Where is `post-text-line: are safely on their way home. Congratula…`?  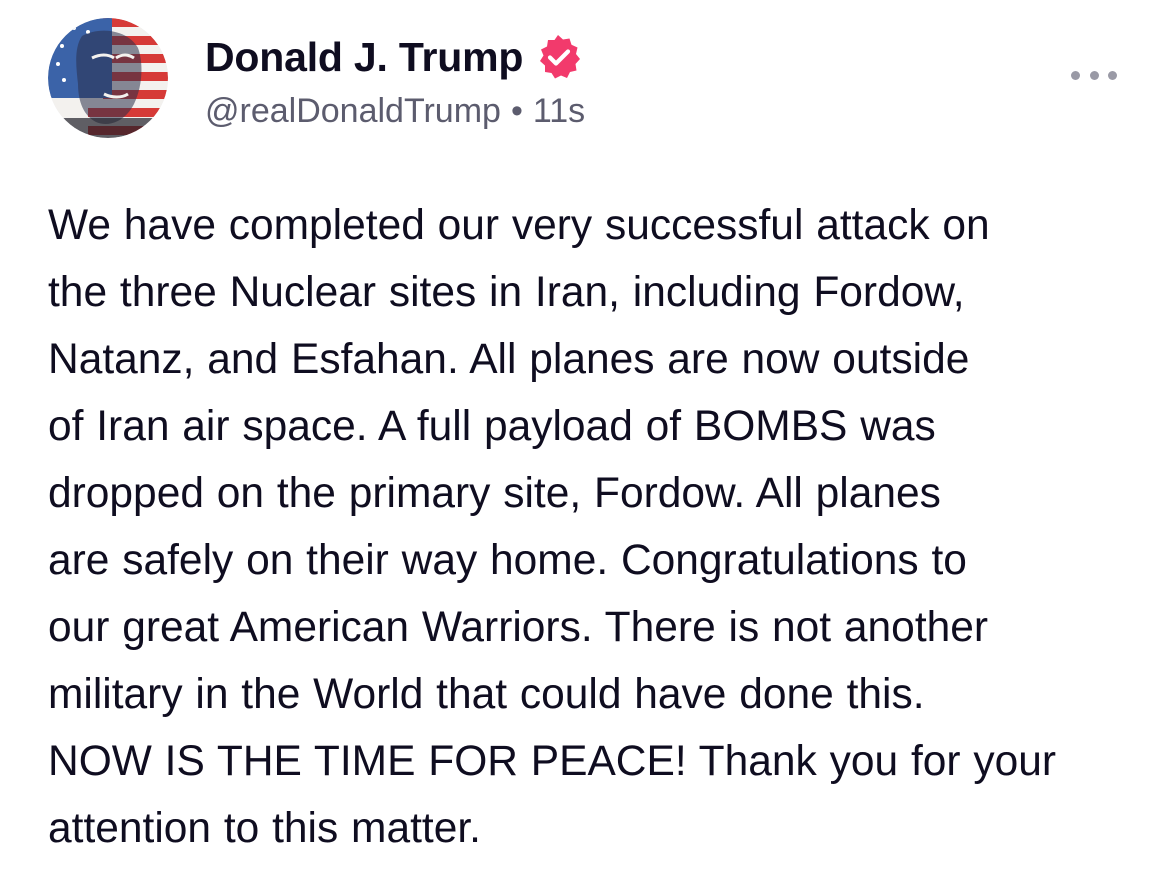 post-text-line: are safely on their way home. Congratula… is located at coordinates (507, 560).